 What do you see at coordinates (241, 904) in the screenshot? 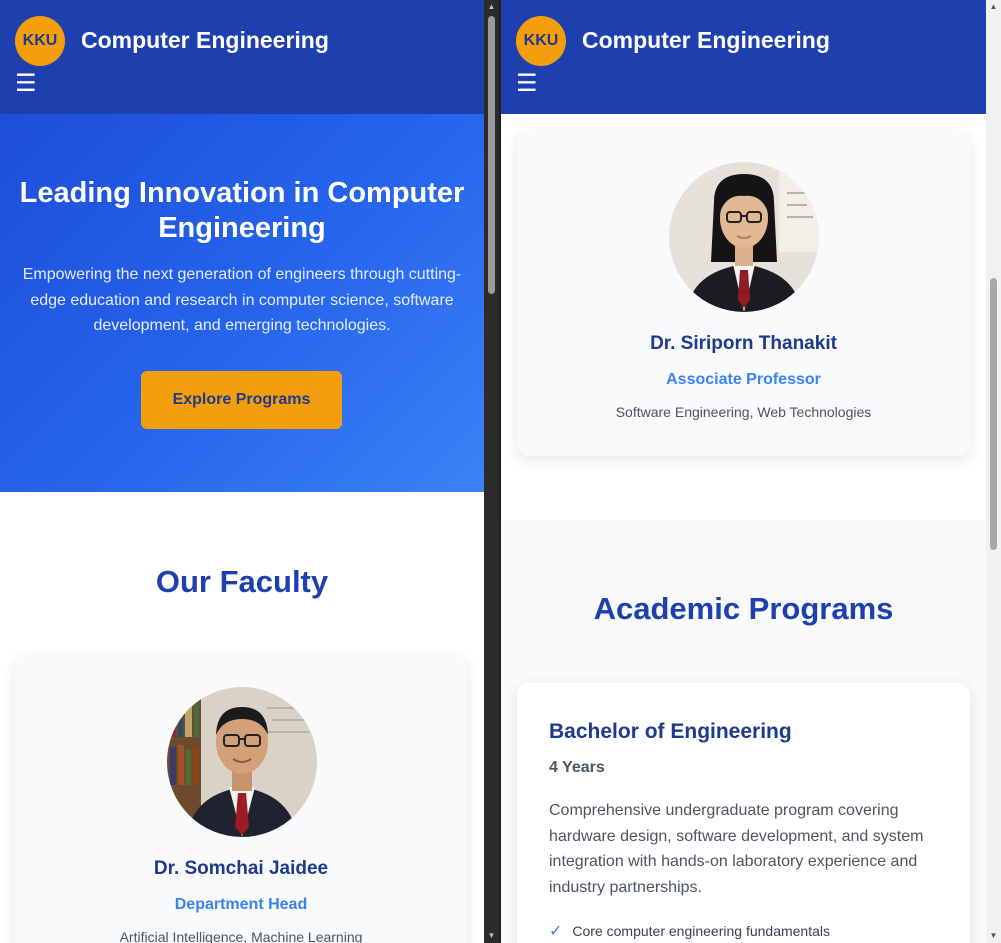
I see `faculty-role: Department Head` at bounding box center [241, 904].